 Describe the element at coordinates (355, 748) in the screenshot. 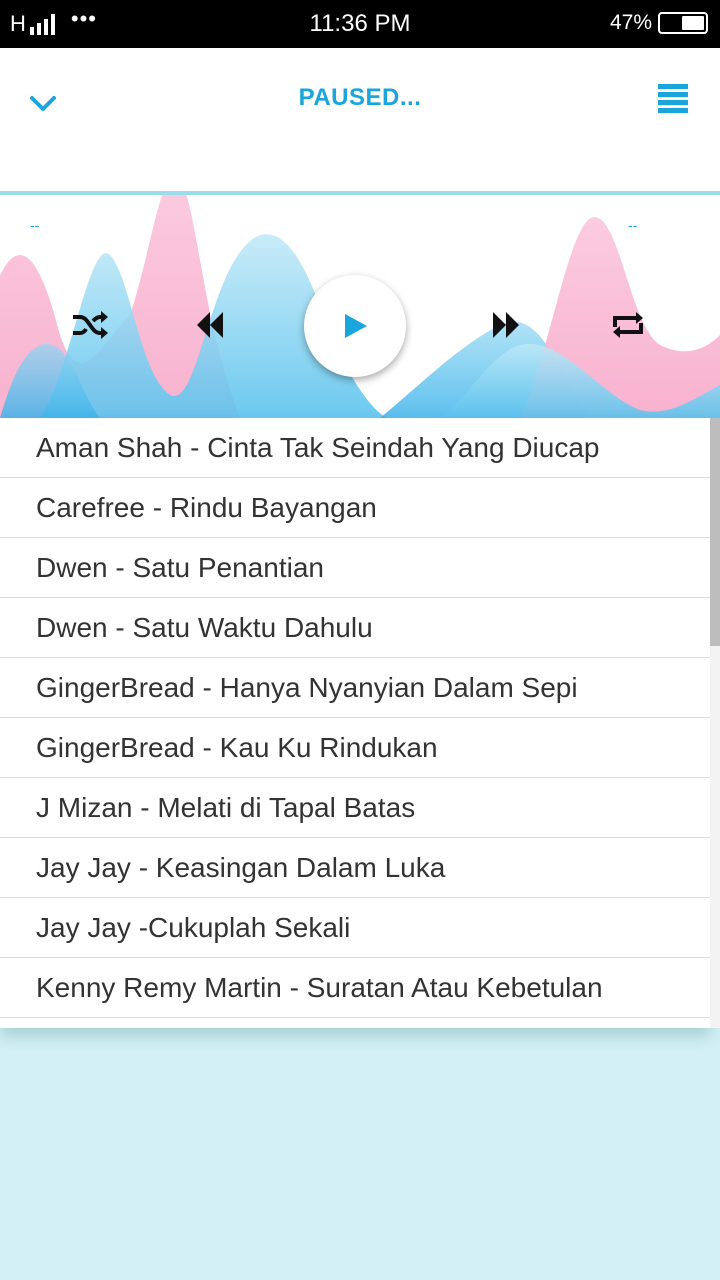

I see `song-item: GingerBread - Kau Ku Rindukan` at that location.